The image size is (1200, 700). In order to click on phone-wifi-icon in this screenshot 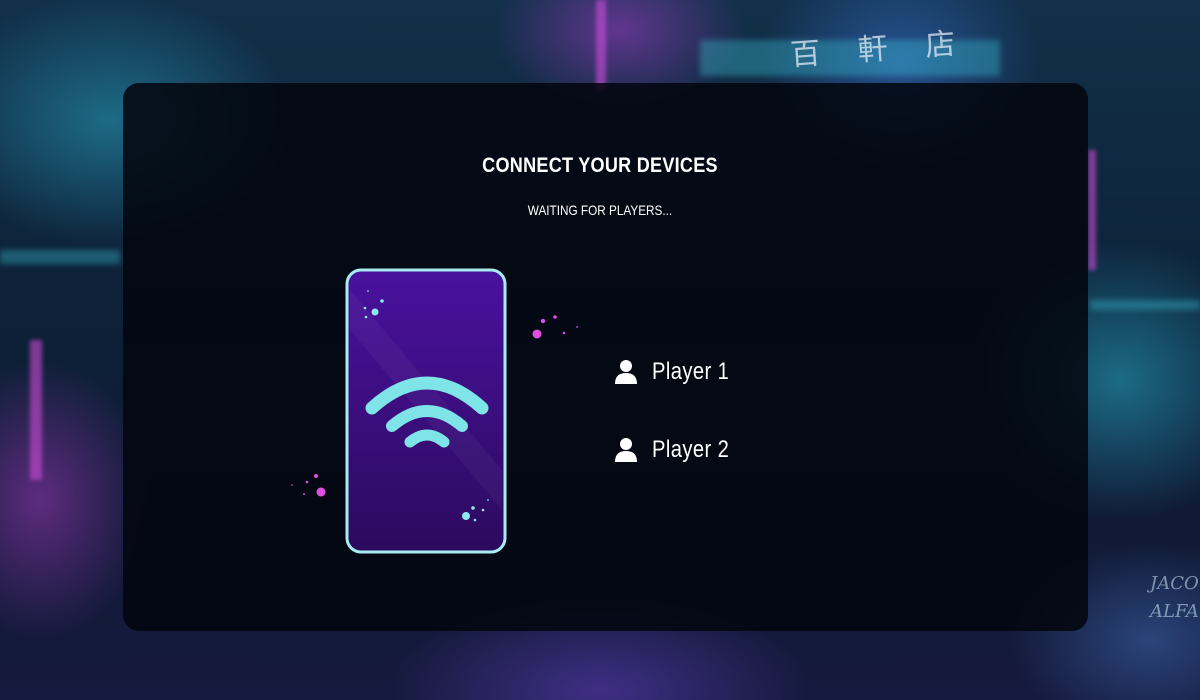, I will do `click(434, 411)`.